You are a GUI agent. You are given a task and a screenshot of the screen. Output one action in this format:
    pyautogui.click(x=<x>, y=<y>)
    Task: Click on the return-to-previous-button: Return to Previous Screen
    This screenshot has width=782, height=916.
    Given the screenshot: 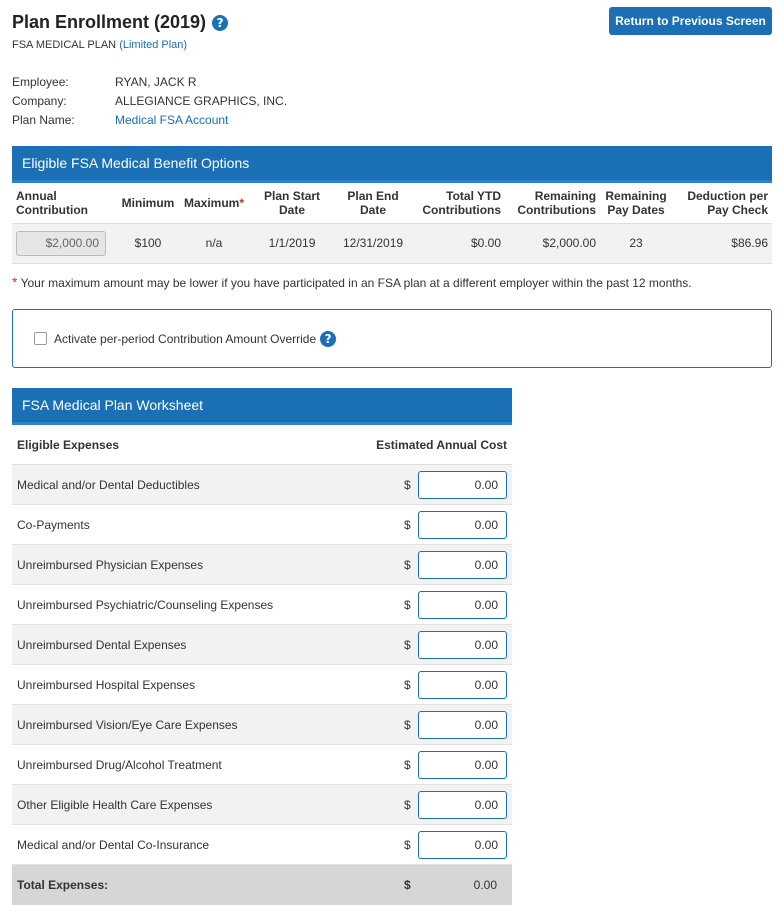 What is the action you would take?
    pyautogui.click(x=690, y=21)
    